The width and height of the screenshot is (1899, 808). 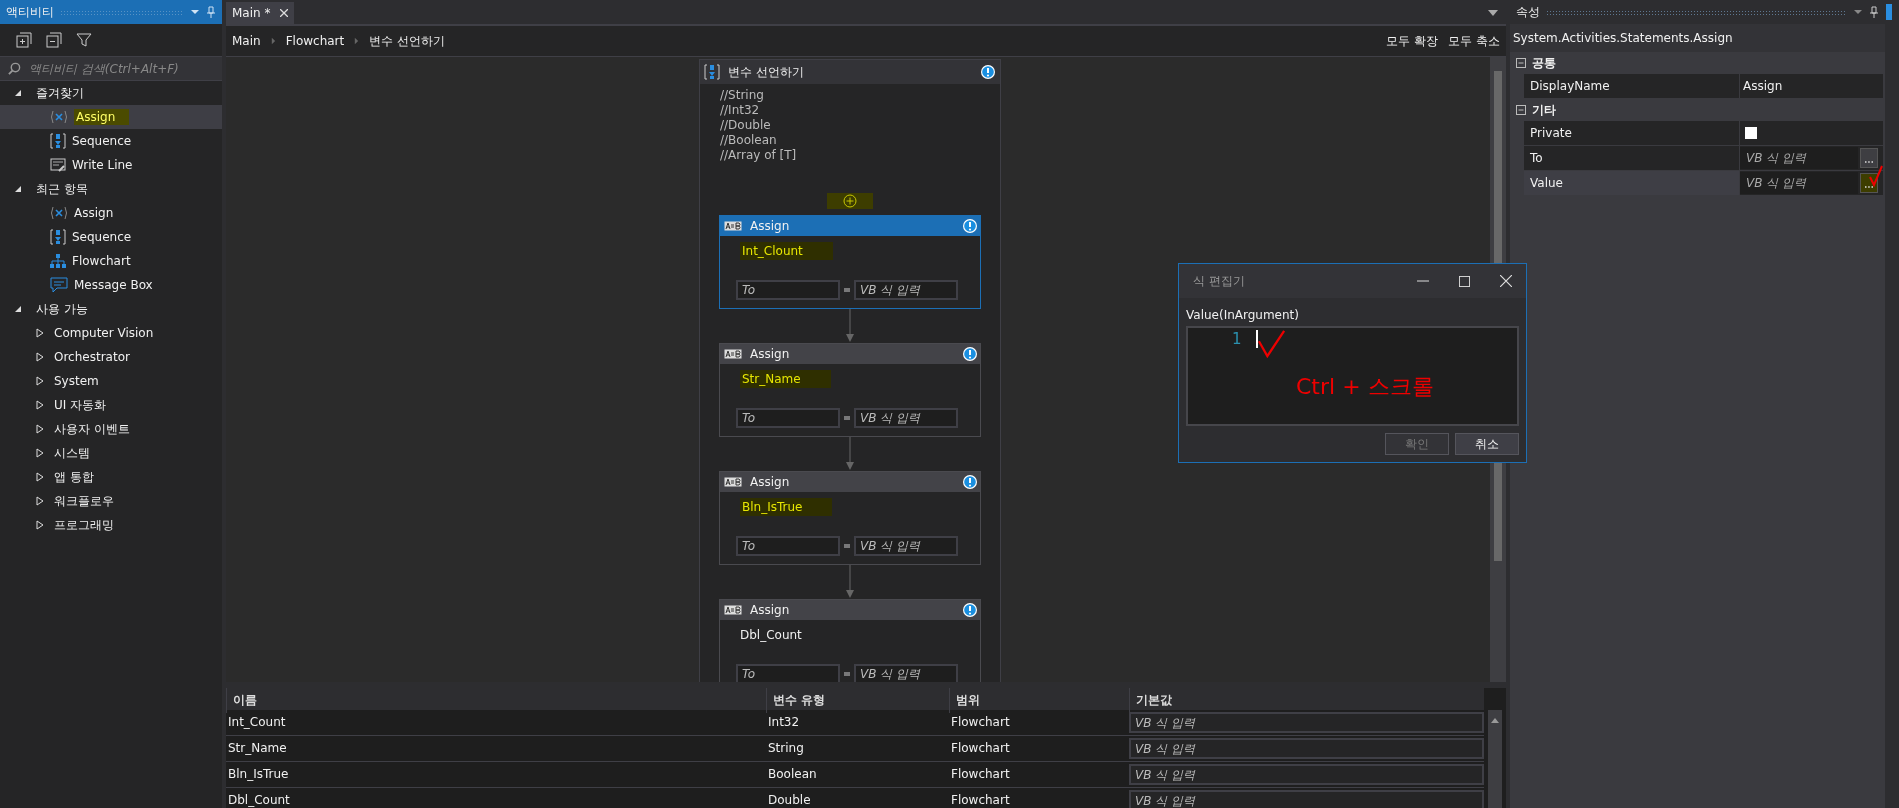 I want to click on category-label: 공통, so click(x=1544, y=63).